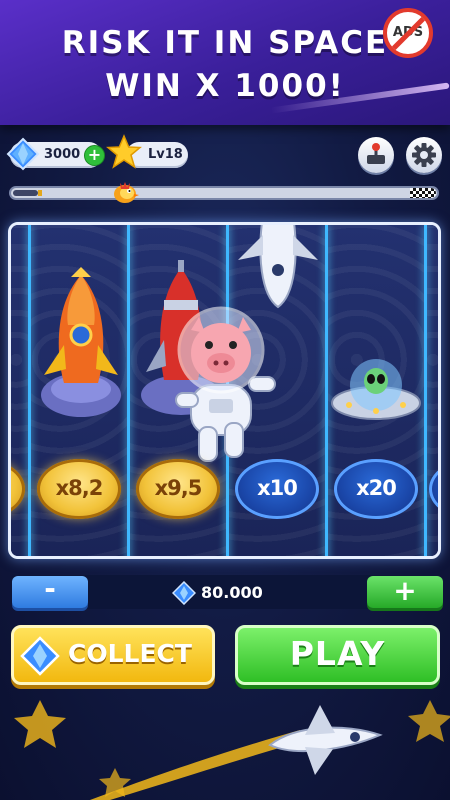  What do you see at coordinates (337, 653) in the screenshot?
I see `play-label: PLAY` at bounding box center [337, 653].